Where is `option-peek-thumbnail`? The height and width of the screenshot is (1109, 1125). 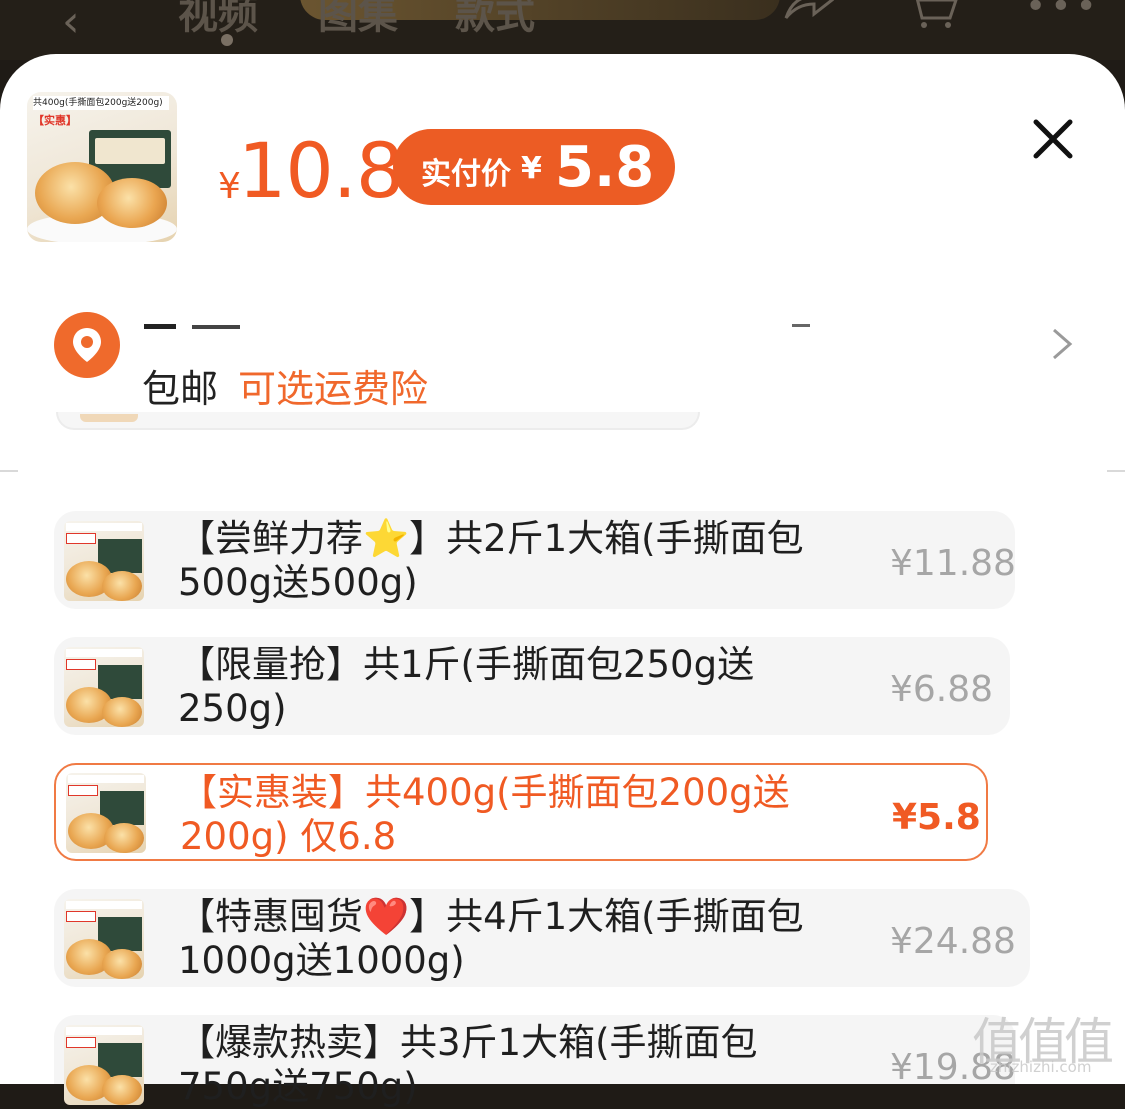
option-peek-thumbnail is located at coordinates (109, 418).